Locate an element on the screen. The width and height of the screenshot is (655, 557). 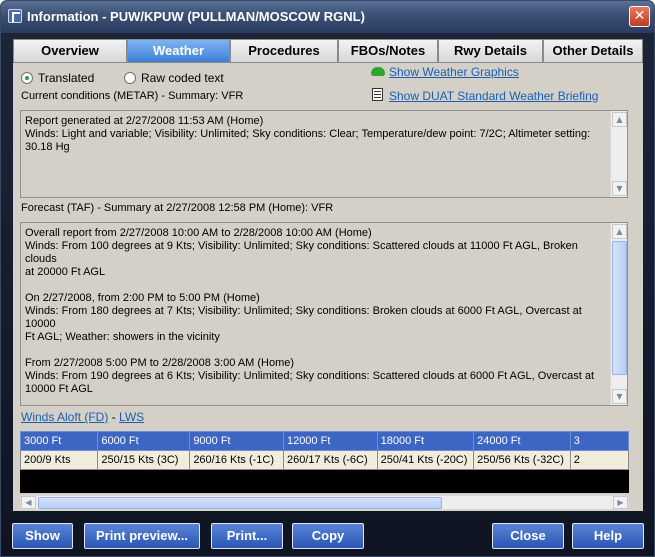
winds-aloft-links: Winds Aloft (FD) - LWS is located at coordinates (82, 418).